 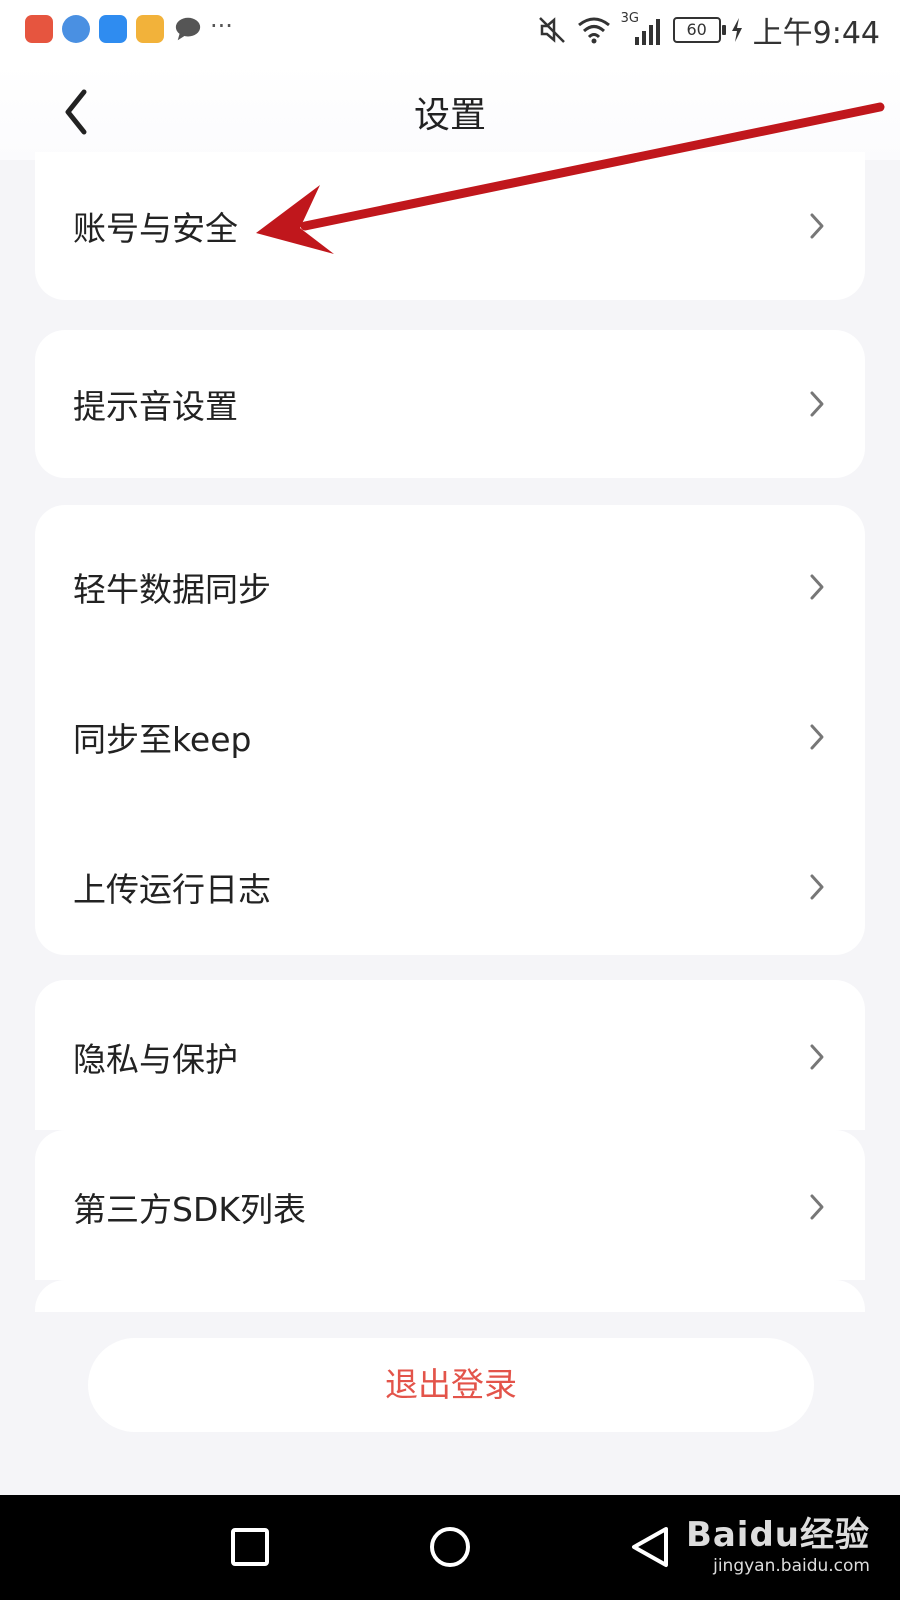 What do you see at coordinates (451, 1385) in the screenshot?
I see `logout-button: 退出登录` at bounding box center [451, 1385].